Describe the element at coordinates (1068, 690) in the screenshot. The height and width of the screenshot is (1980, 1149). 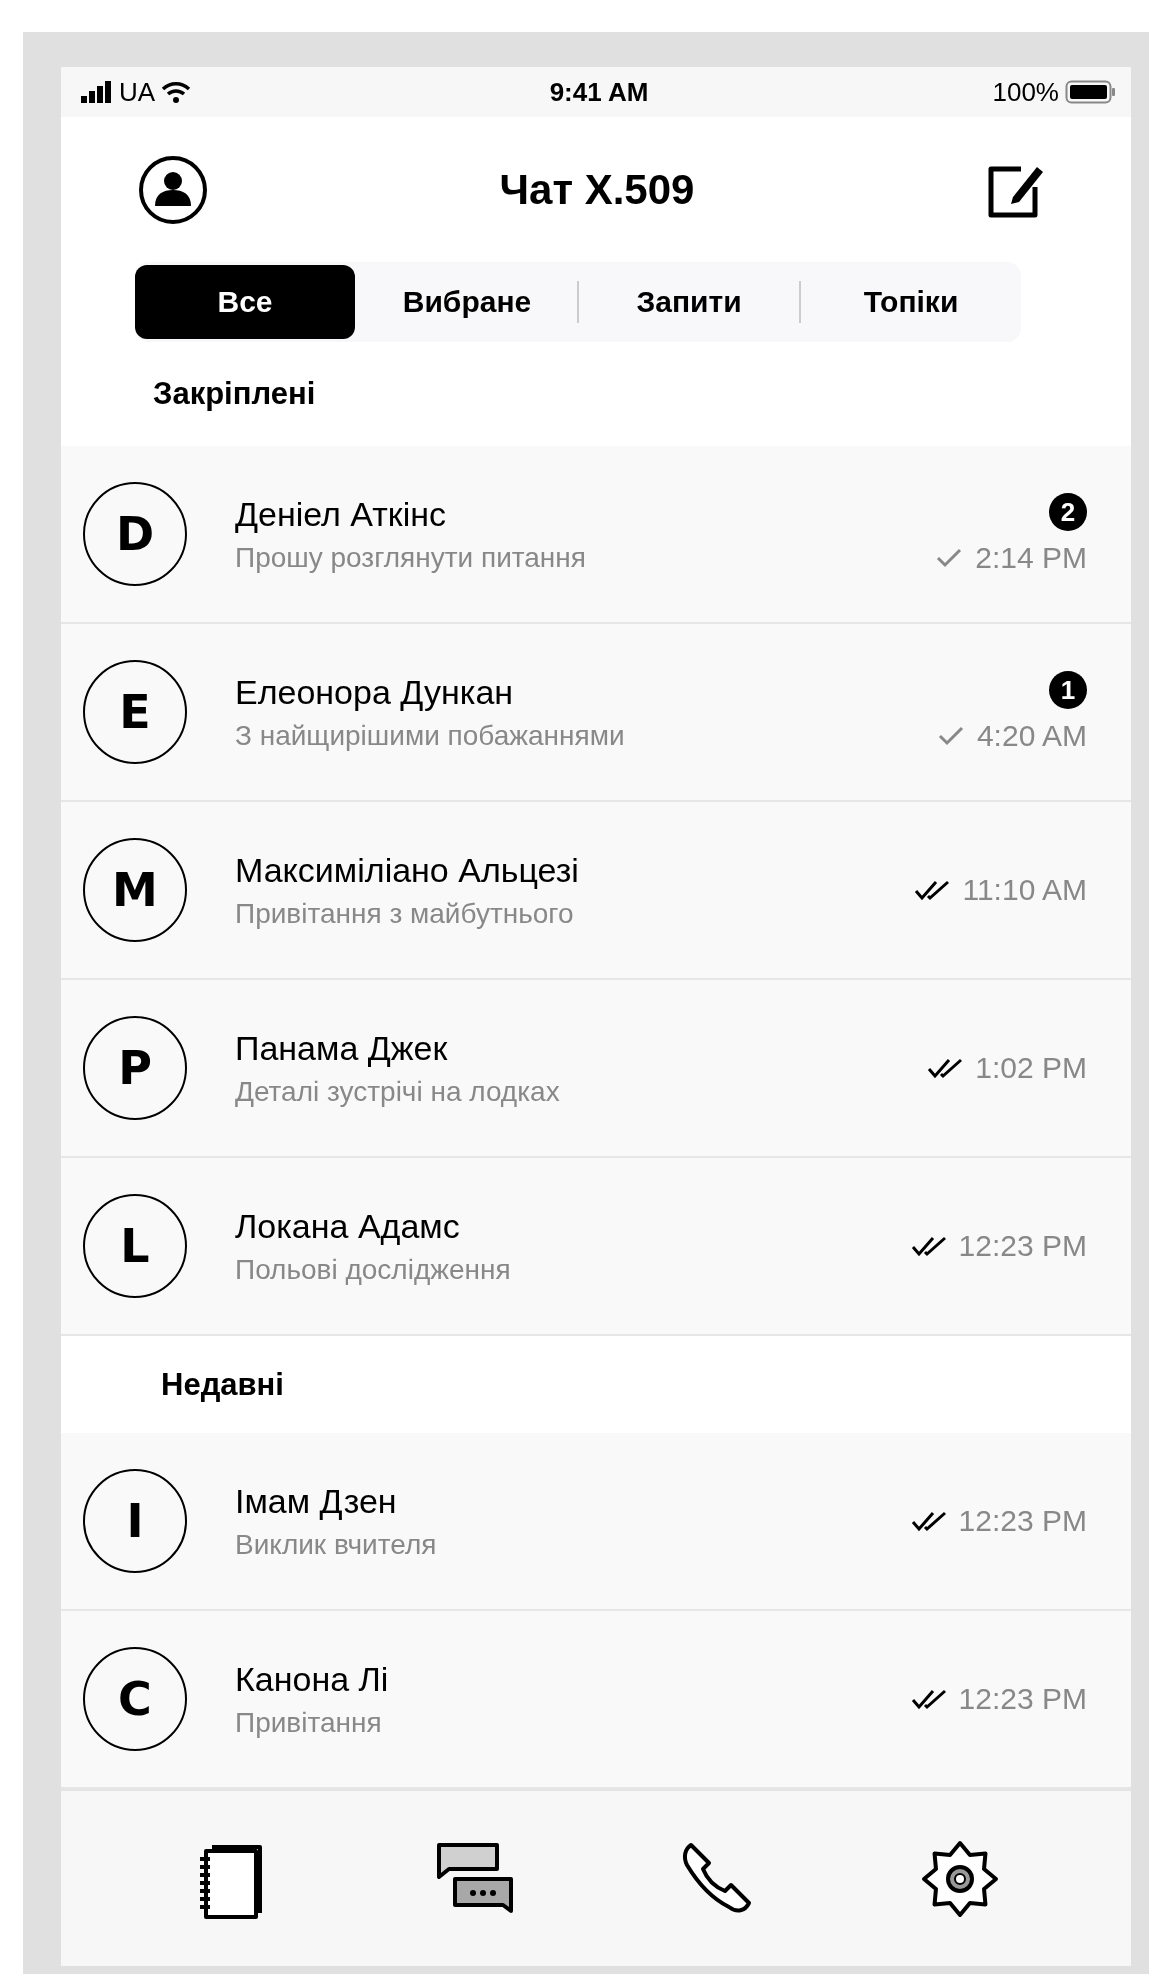
I see `unread-count: 1` at that location.